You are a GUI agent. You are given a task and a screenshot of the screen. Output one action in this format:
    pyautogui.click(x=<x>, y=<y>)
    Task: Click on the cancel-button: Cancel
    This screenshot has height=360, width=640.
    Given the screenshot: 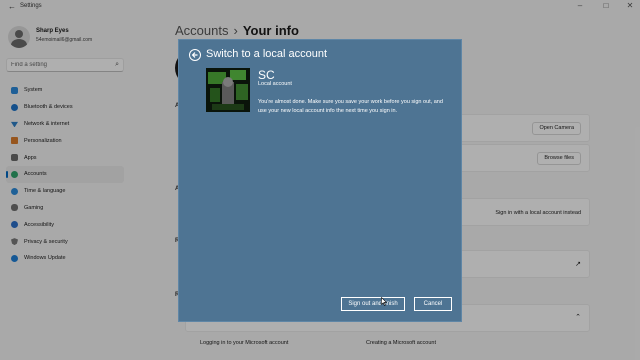 What is the action you would take?
    pyautogui.click(x=433, y=304)
    